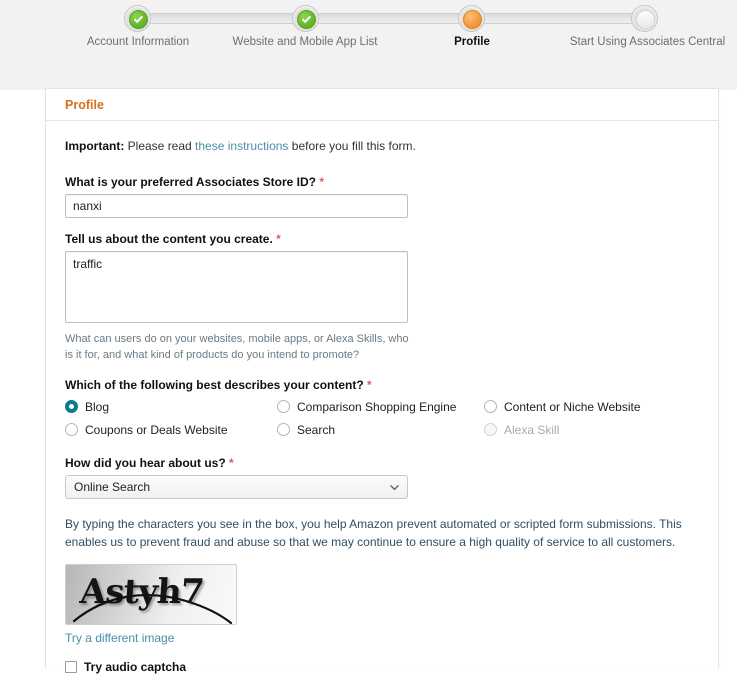 The height and width of the screenshot is (674, 737). I want to click on step-label-website-and-mobile-app-list: Website and Mobile App List, so click(305, 42).